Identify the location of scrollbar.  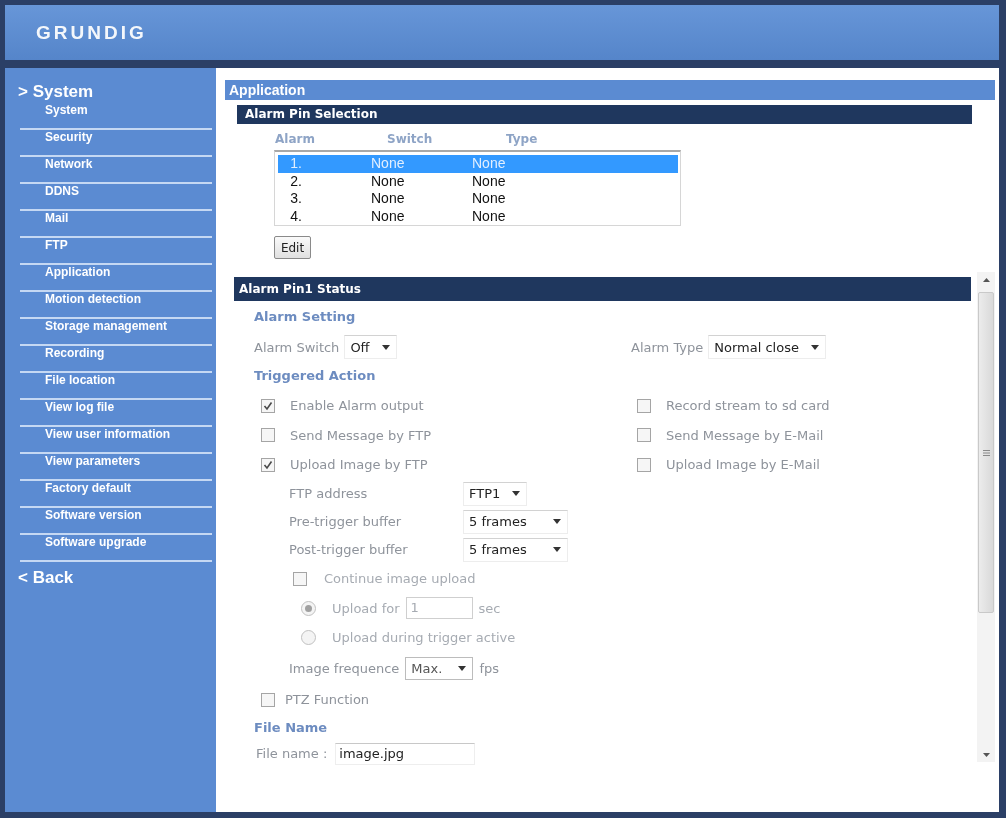
(986, 517).